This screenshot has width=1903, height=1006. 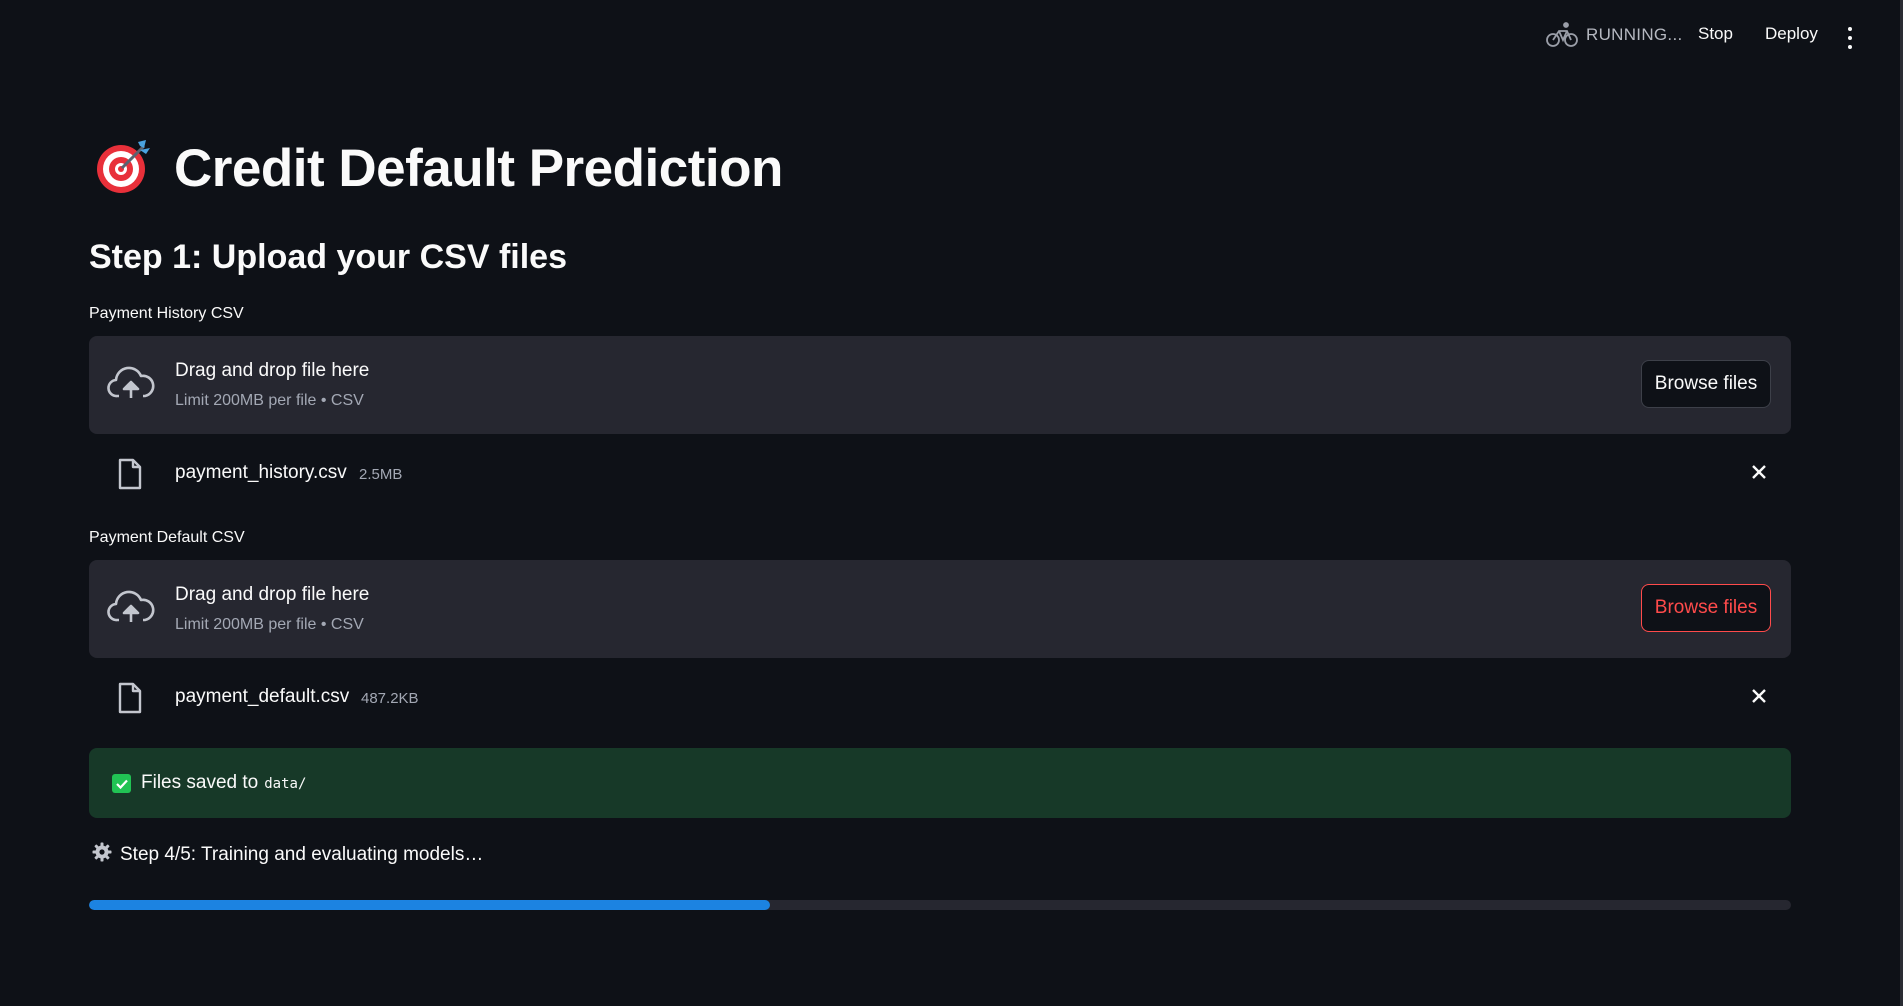 What do you see at coordinates (102, 855) in the screenshot?
I see `gear-icon` at bounding box center [102, 855].